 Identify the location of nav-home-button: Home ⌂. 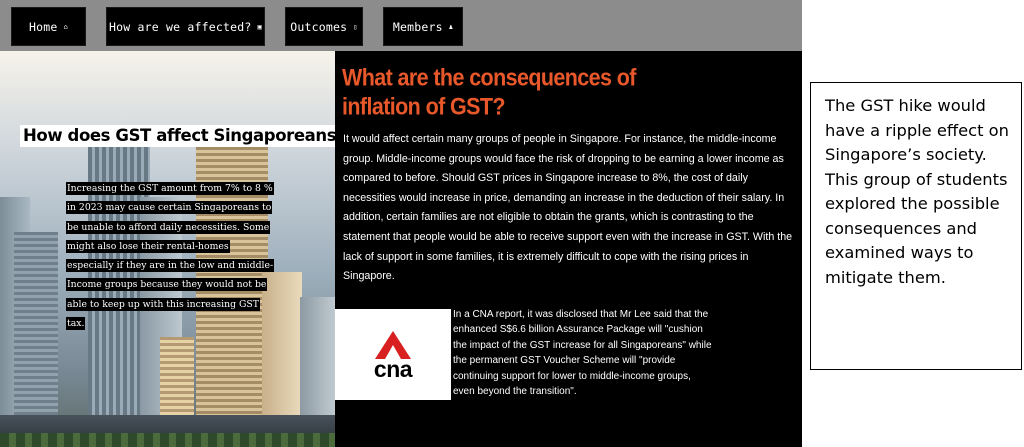
(48, 26).